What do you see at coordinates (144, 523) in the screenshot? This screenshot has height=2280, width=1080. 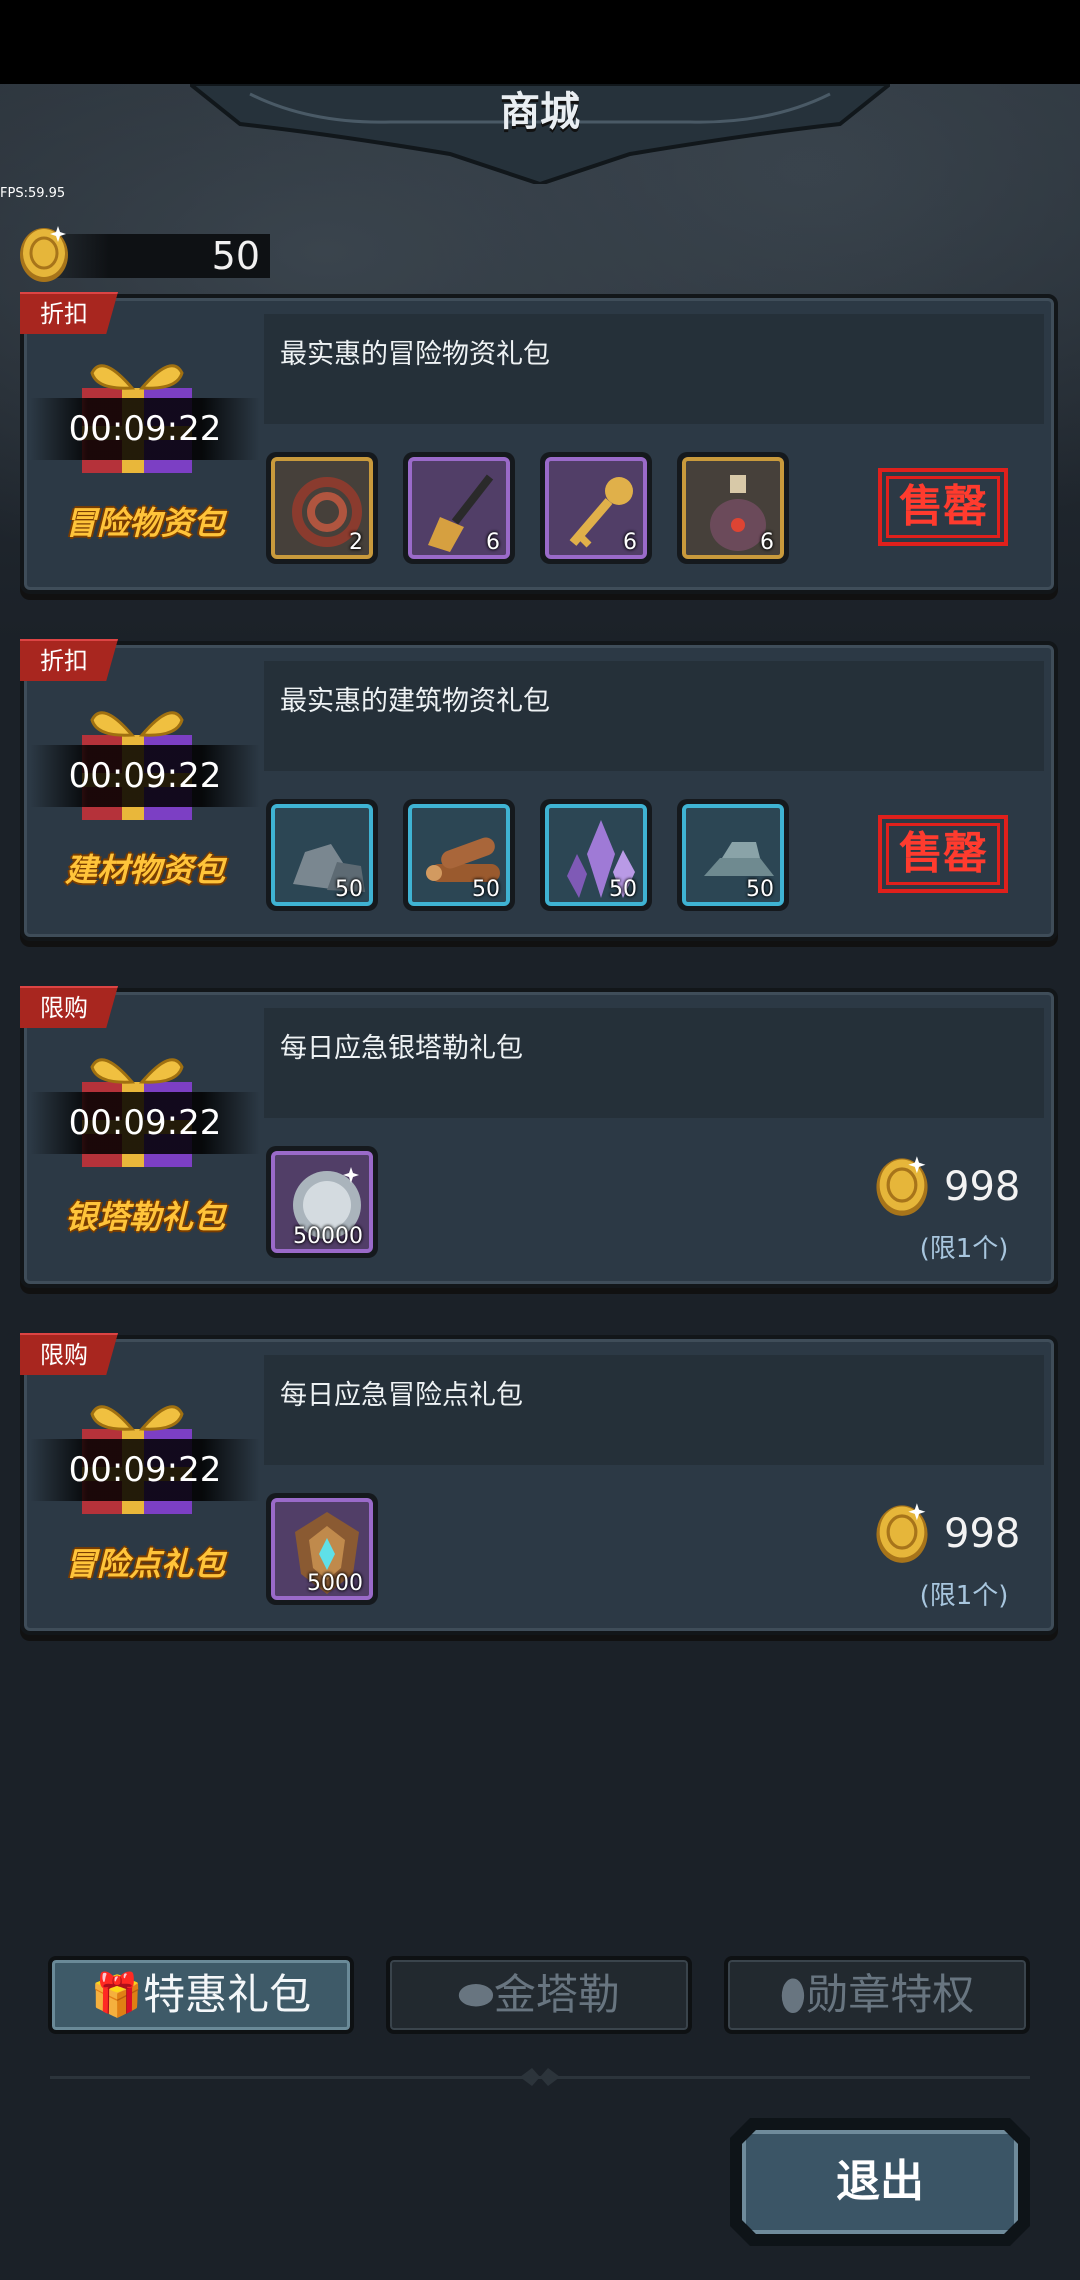 I see `pack-name: 冒险物资包` at bounding box center [144, 523].